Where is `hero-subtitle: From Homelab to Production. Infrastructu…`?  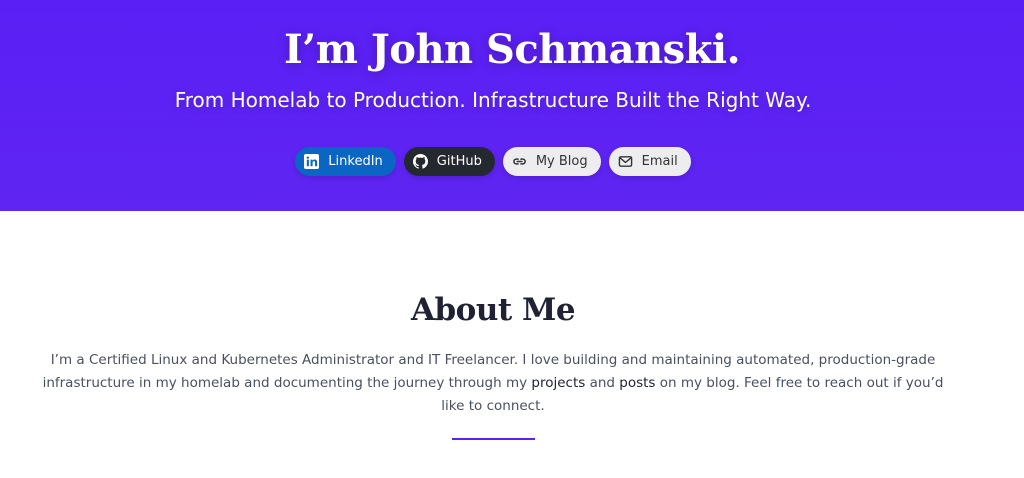
hero-subtitle: From Homelab to Production. Infrastructu… is located at coordinates (493, 100).